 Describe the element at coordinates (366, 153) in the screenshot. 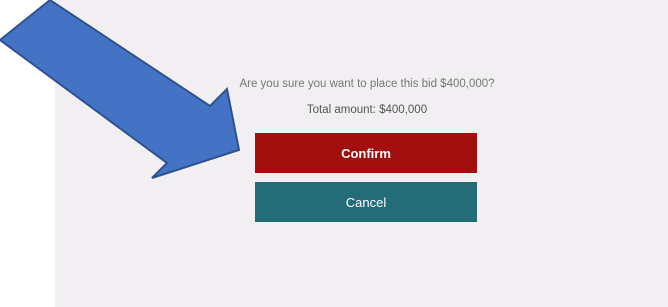

I see `confirm-button: Confirm` at that location.